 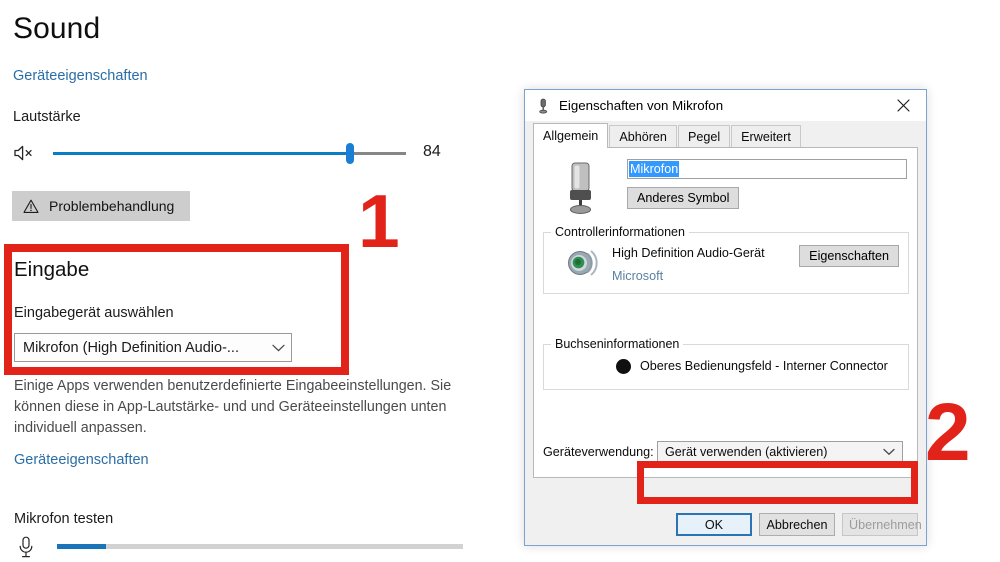 I want to click on dialog-title: Eigenschaften von Mikrofon, so click(x=641, y=105).